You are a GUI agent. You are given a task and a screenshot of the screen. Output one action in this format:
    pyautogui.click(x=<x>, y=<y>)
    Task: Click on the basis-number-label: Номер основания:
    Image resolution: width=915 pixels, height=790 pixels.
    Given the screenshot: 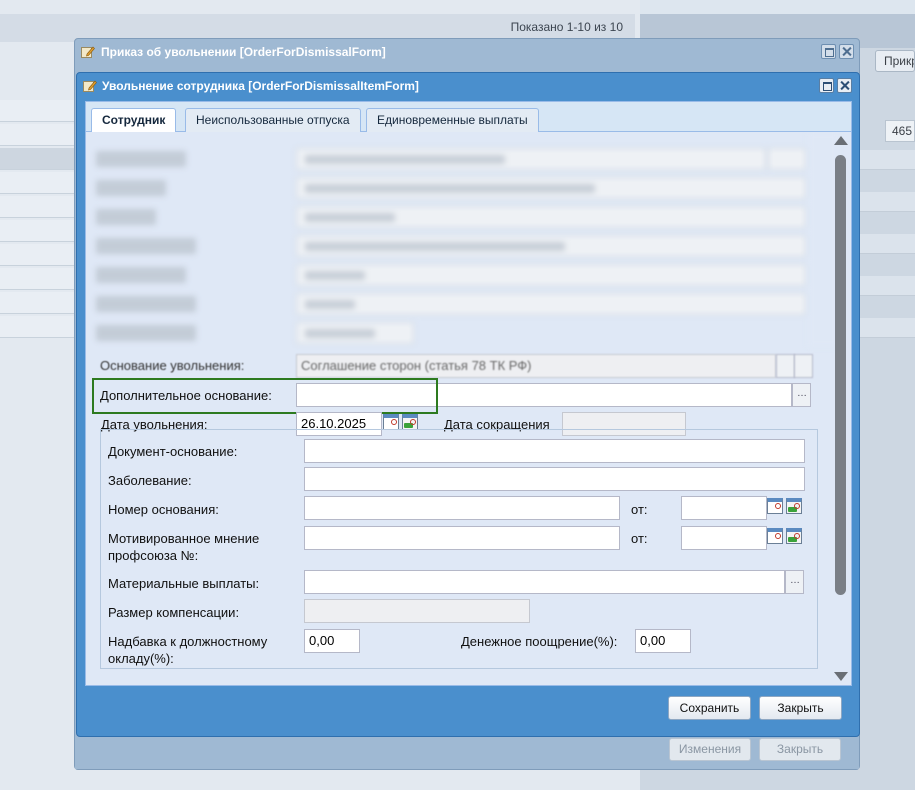 What is the action you would take?
    pyautogui.click(x=163, y=509)
    